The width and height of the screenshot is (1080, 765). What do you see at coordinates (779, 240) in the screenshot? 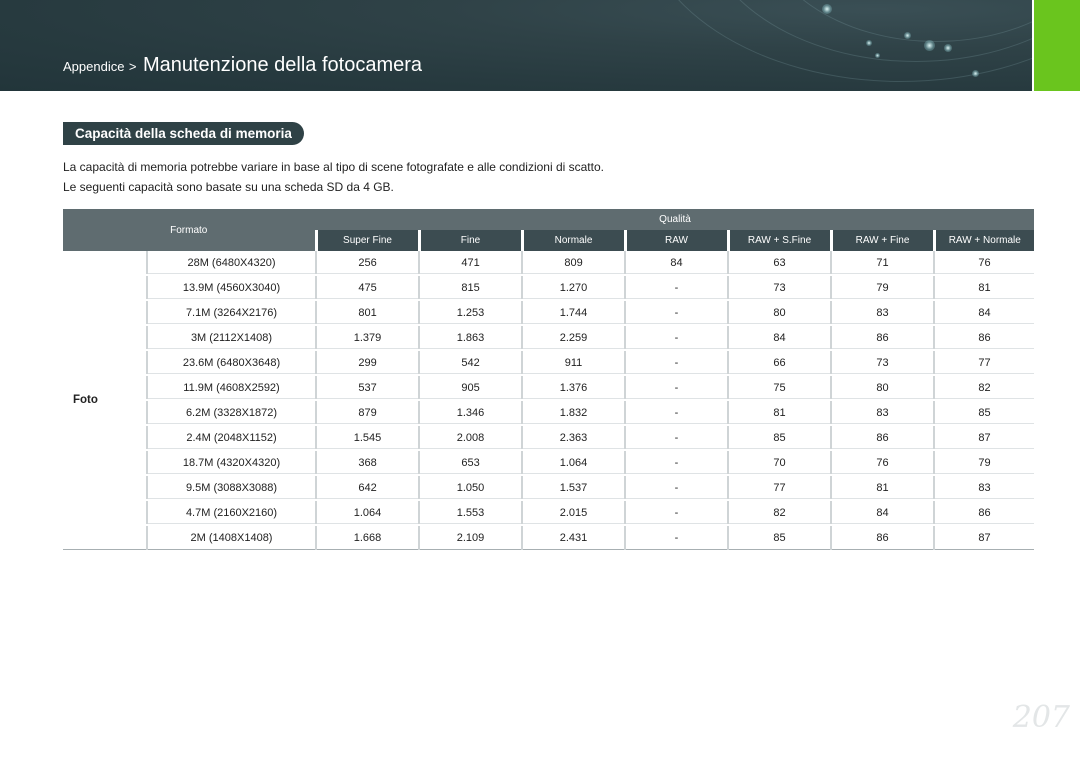
I see `header-raw-s-fine: RAW + S.Fine` at bounding box center [779, 240].